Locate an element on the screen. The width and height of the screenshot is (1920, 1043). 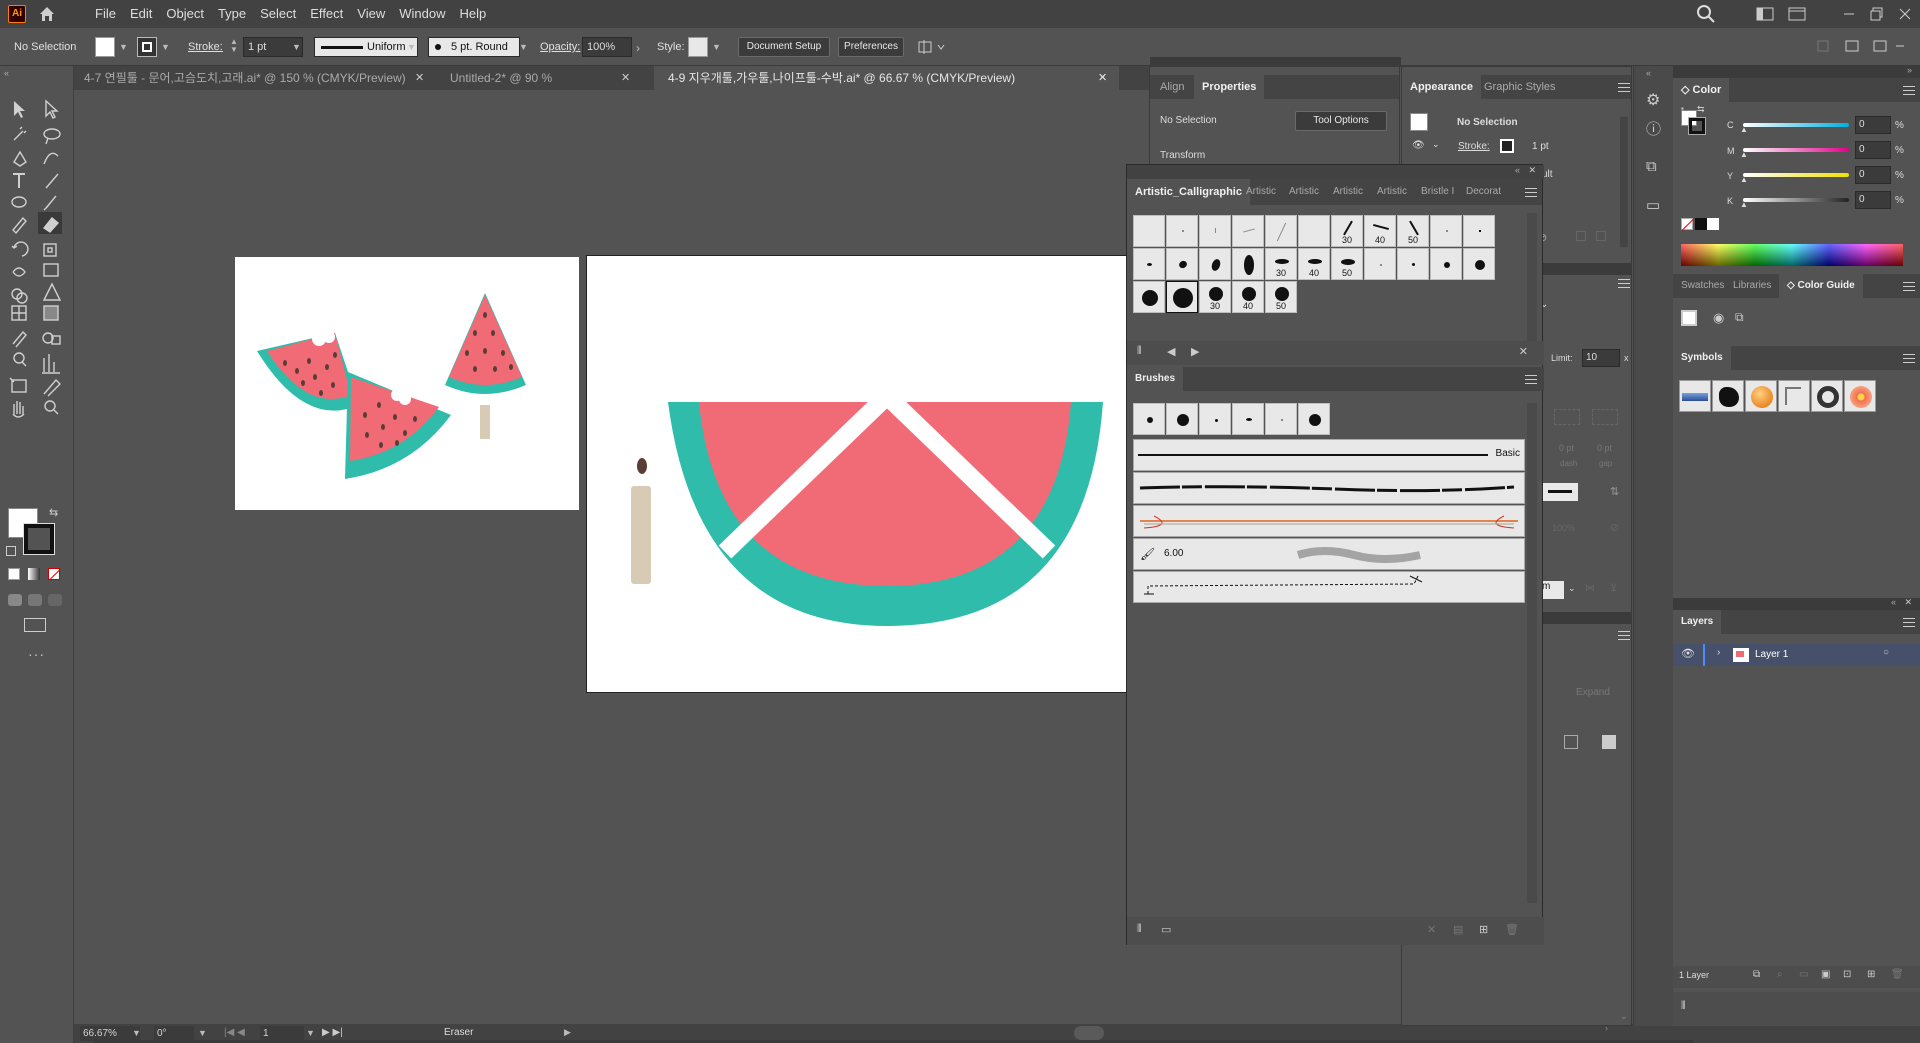
tab-libraries: Libraries is located at coordinates (1752, 286).